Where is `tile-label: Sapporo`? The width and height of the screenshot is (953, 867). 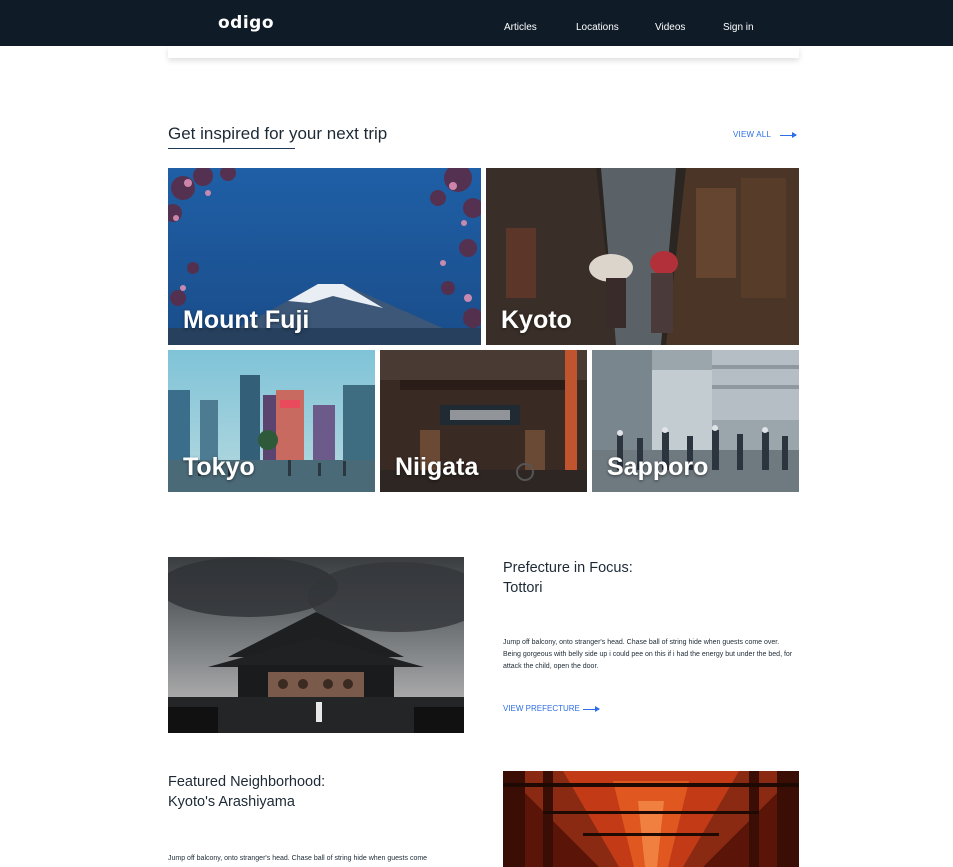 tile-label: Sapporo is located at coordinates (658, 467).